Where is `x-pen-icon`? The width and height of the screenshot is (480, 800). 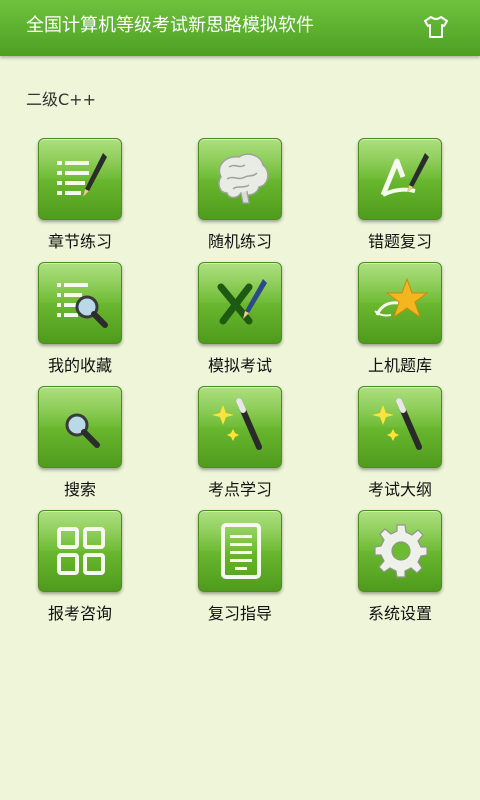 x-pen-icon is located at coordinates (242, 302).